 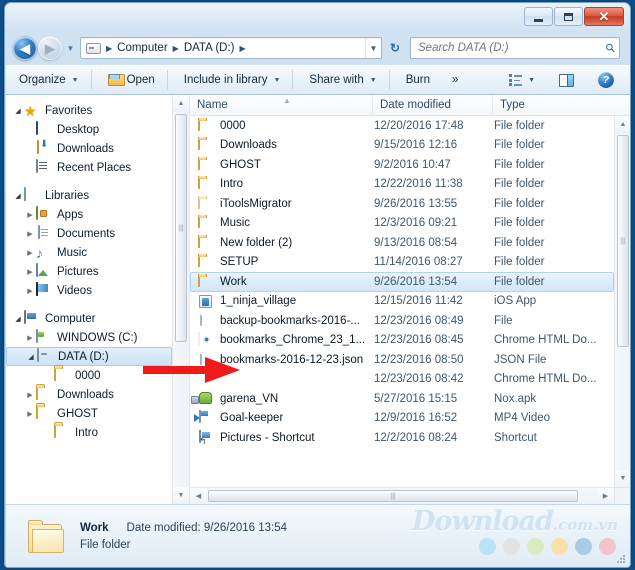 What do you see at coordinates (89, 233) in the screenshot?
I see `sidebar-item-documents: ▶ Documents` at bounding box center [89, 233].